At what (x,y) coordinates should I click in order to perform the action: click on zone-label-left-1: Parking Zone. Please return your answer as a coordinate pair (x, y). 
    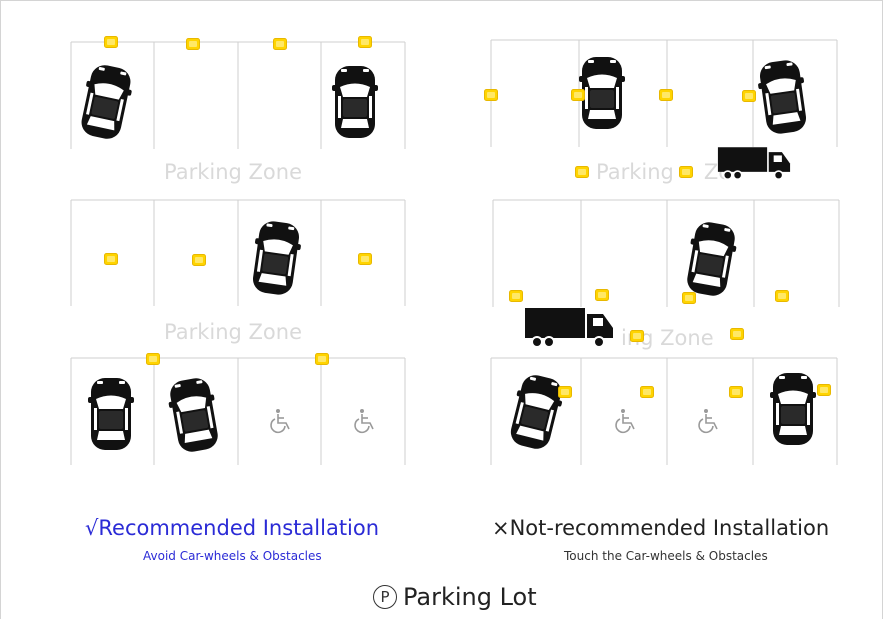
    Looking at the image, I should click on (233, 172).